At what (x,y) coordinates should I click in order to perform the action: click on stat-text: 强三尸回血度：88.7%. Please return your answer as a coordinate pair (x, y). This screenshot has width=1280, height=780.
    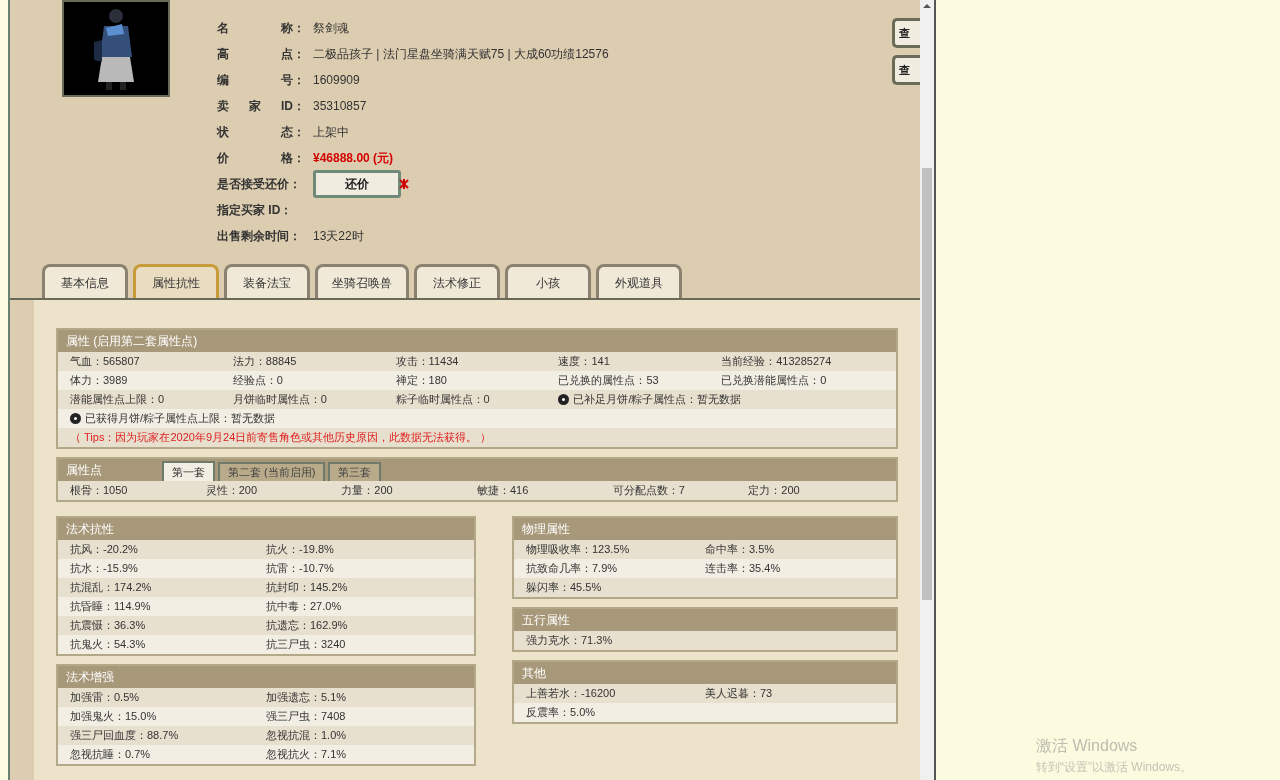
    Looking at the image, I should click on (124, 736).